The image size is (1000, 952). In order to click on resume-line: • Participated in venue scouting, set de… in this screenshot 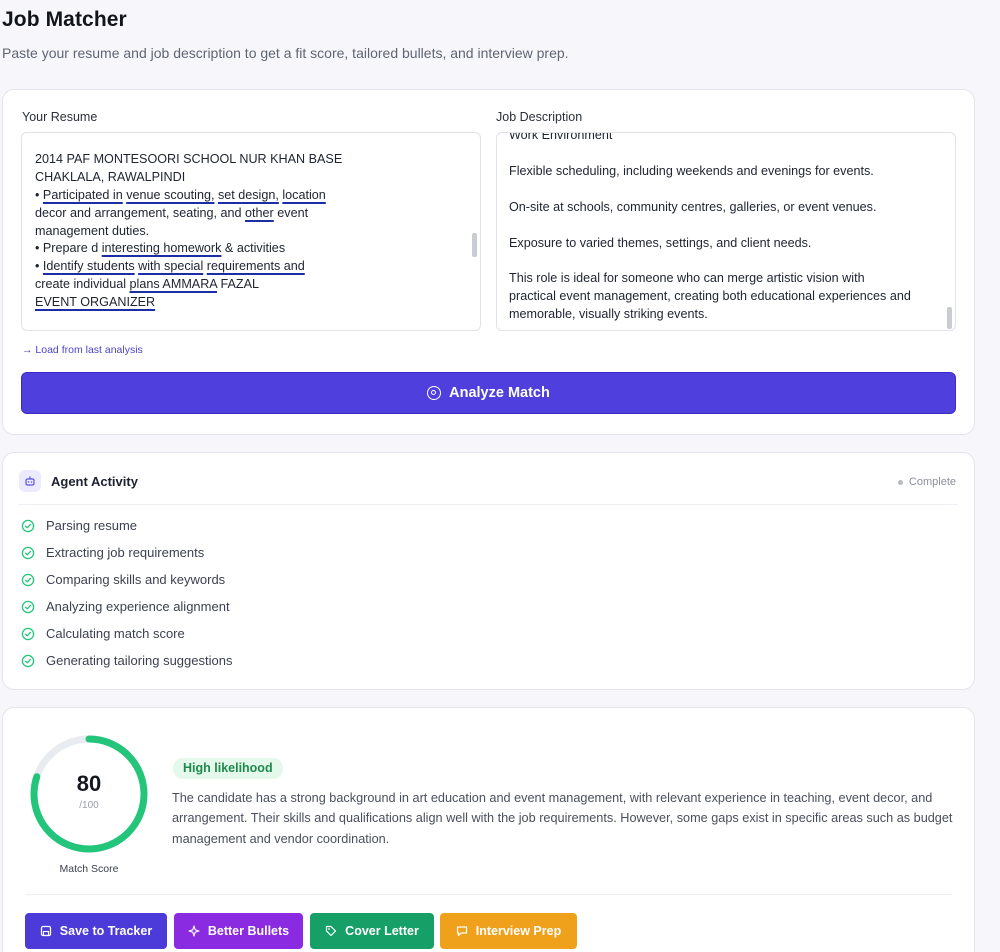, I will do `click(180, 195)`.